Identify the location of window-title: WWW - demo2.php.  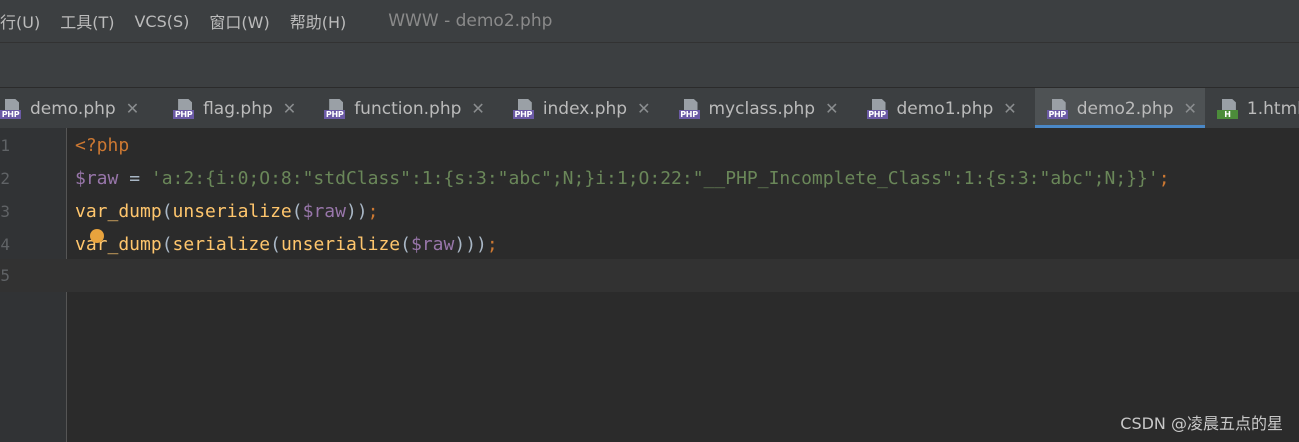
(470, 21).